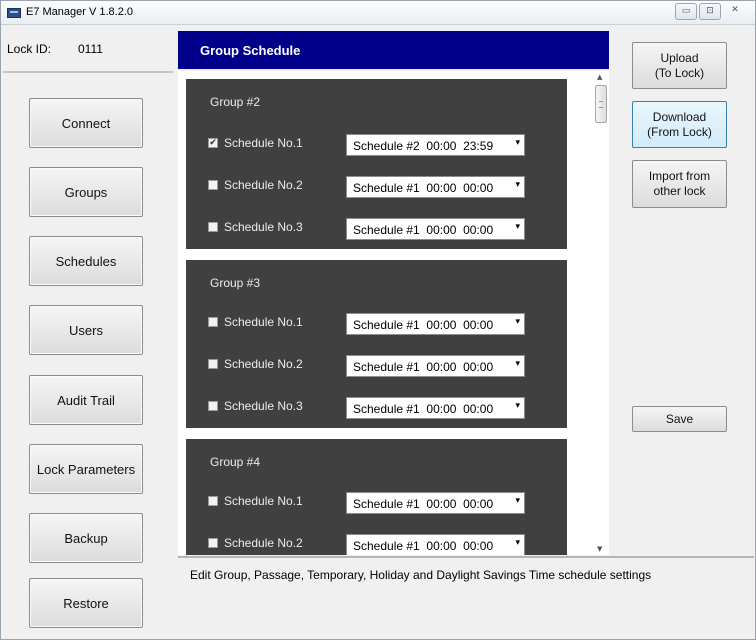  Describe the element at coordinates (235, 462) in the screenshot. I see `group-title: Group #4` at that location.